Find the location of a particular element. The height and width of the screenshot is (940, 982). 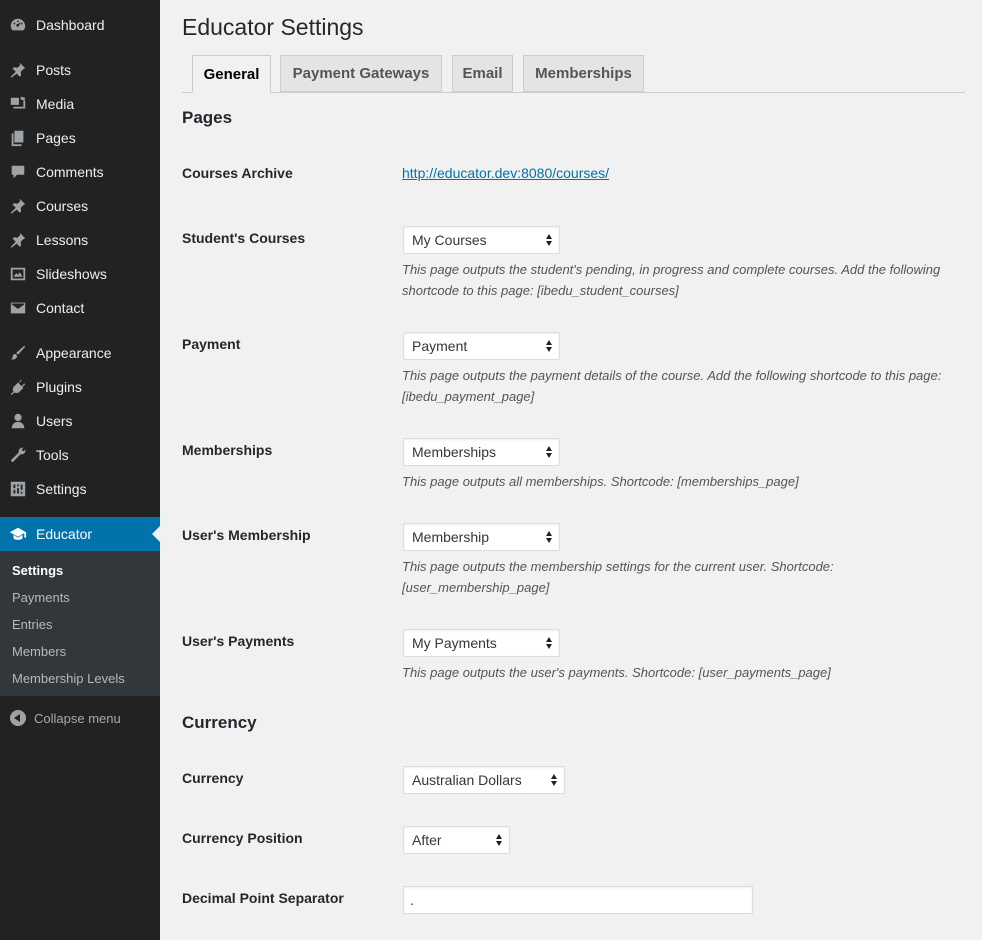

pages-icon is located at coordinates (18, 138).